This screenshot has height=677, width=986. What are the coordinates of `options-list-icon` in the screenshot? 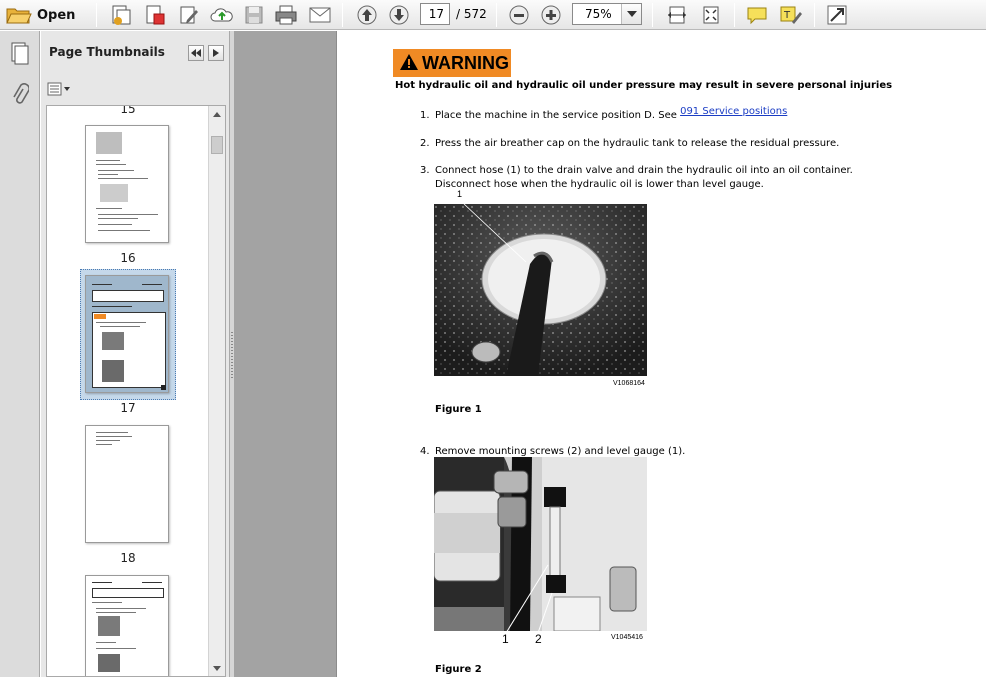 It's located at (59, 90).